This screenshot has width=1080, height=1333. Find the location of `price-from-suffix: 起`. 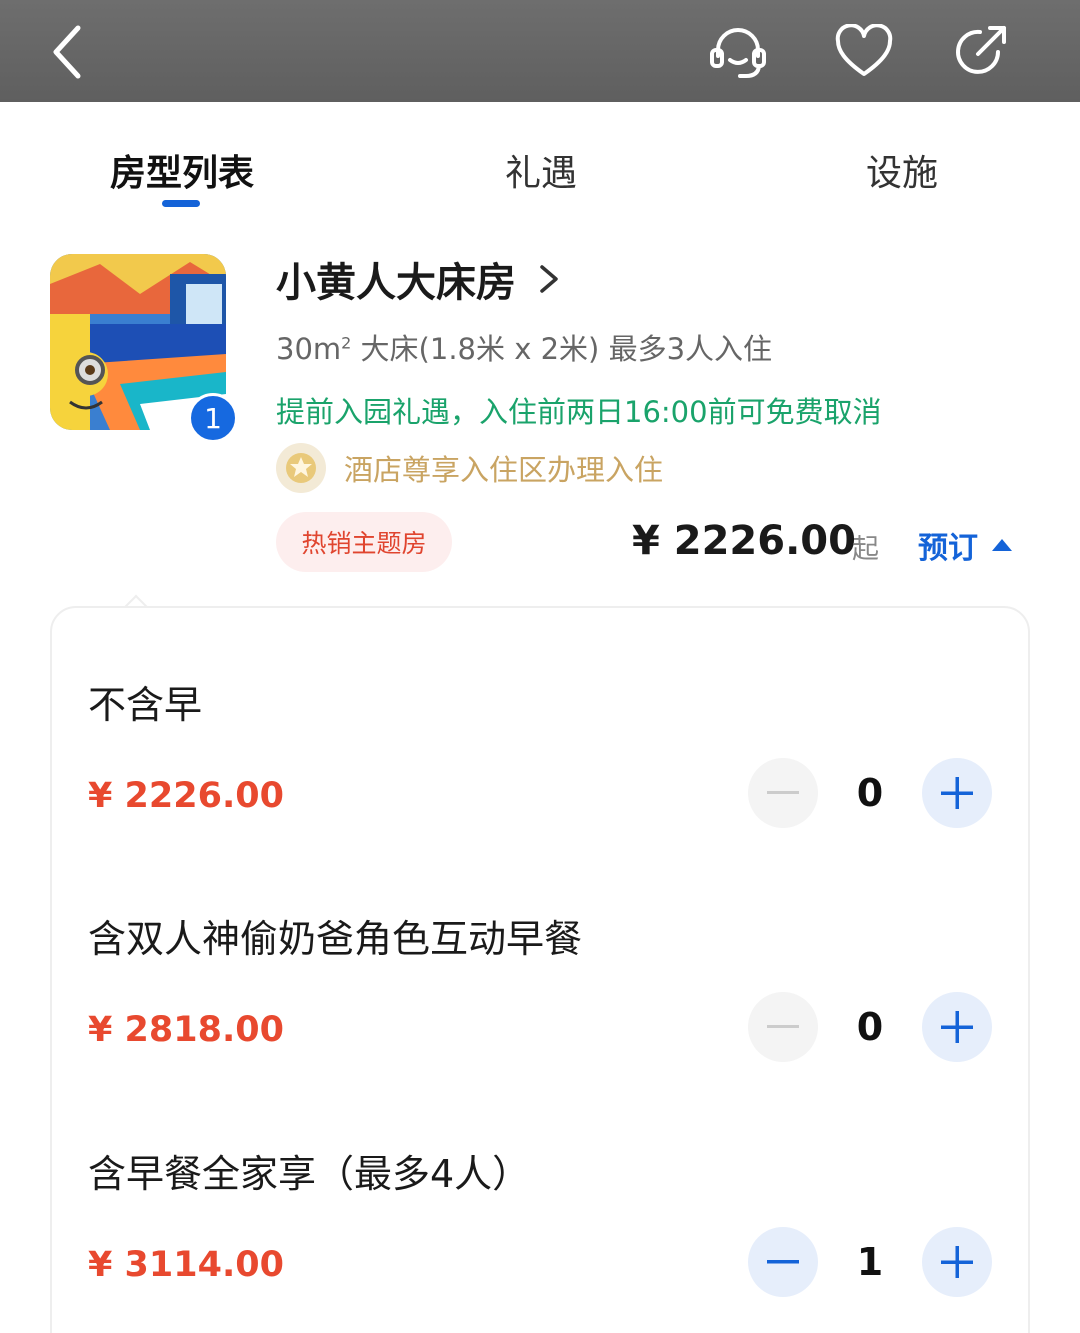

price-from-suffix: 起 is located at coordinates (865, 549).